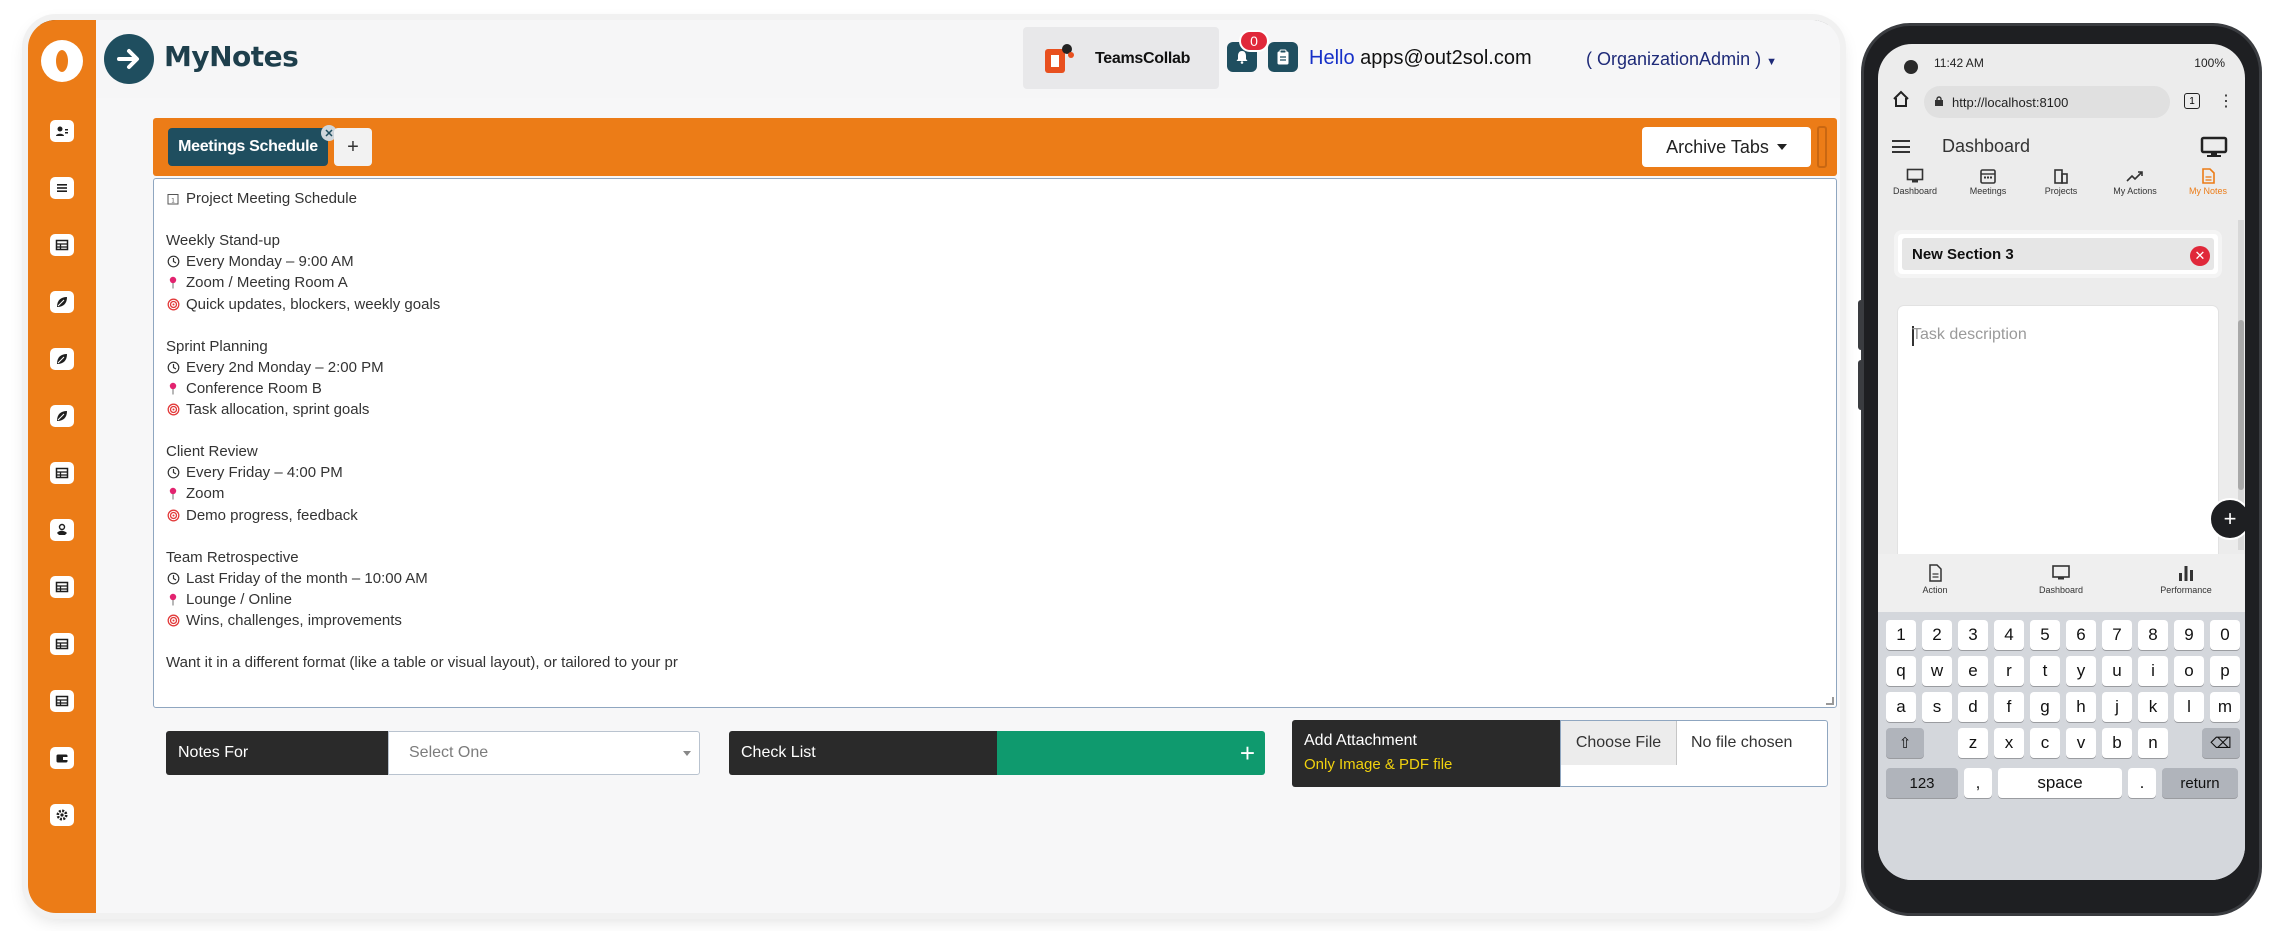 This screenshot has width=2271, height=931. What do you see at coordinates (1901, 707) in the screenshot?
I see `key-a: a` at bounding box center [1901, 707].